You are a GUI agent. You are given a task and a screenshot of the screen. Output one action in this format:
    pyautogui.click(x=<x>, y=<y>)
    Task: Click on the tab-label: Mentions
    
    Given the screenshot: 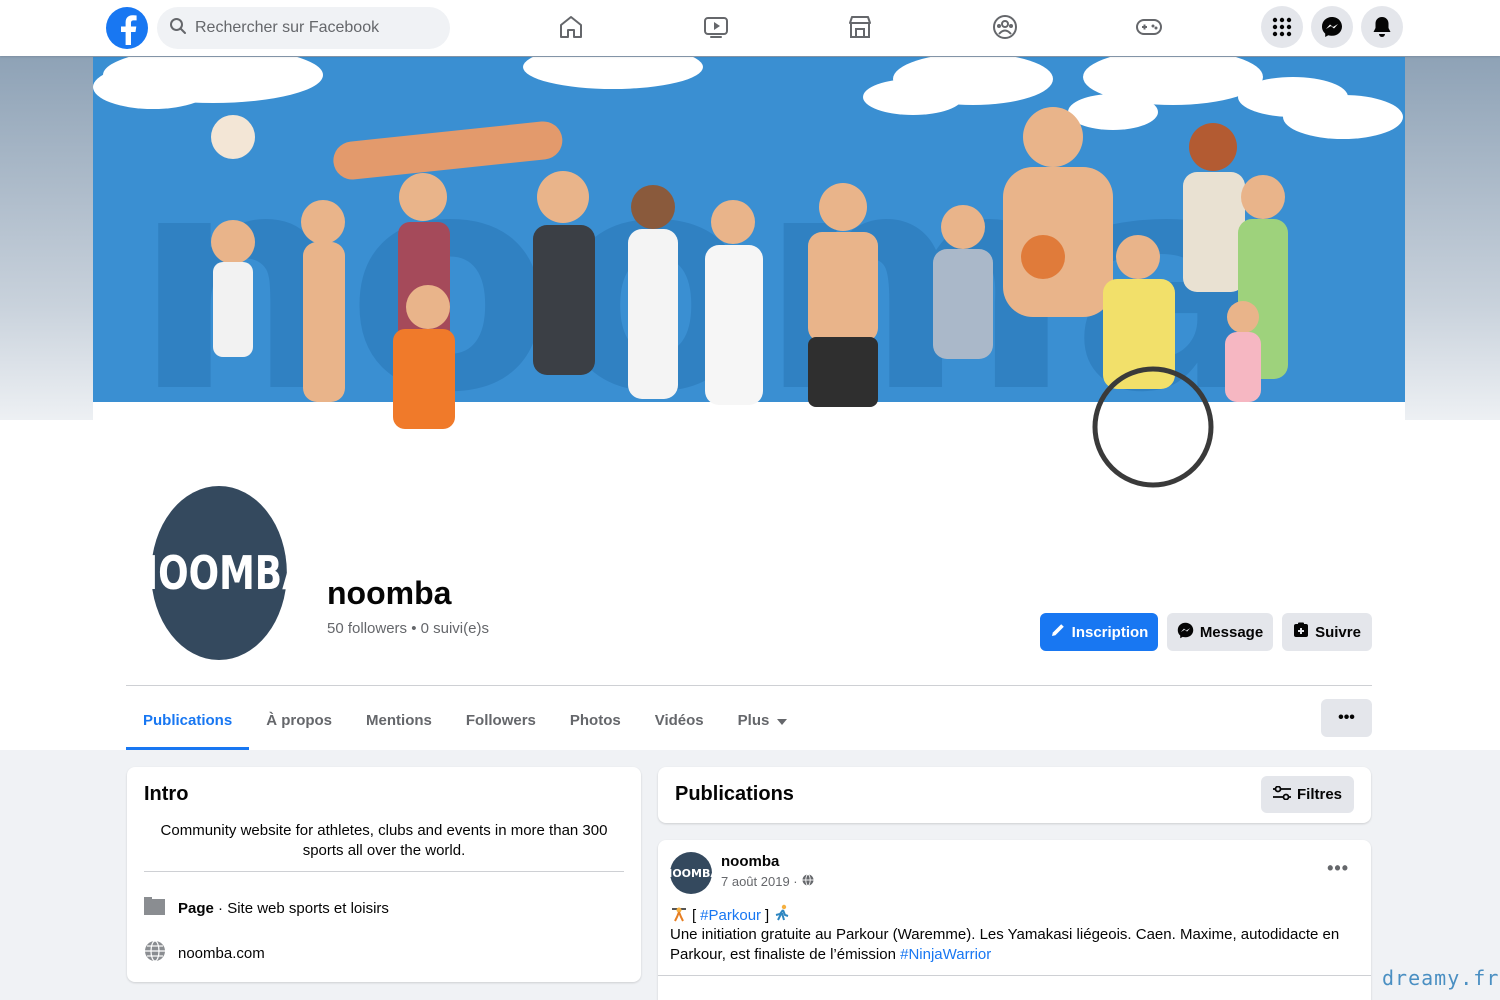 What is the action you would take?
    pyautogui.click(x=399, y=720)
    